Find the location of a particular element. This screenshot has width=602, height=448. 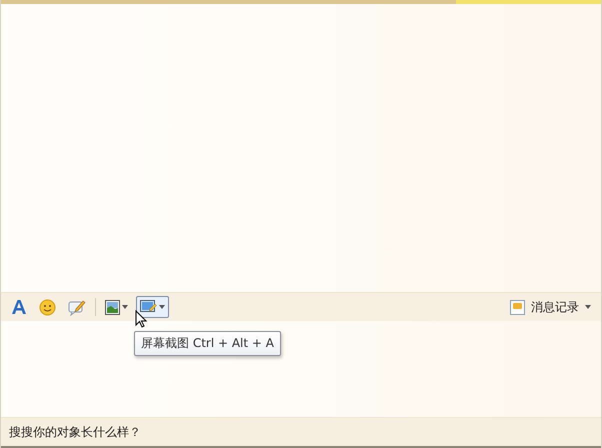

image-icon is located at coordinates (112, 307).